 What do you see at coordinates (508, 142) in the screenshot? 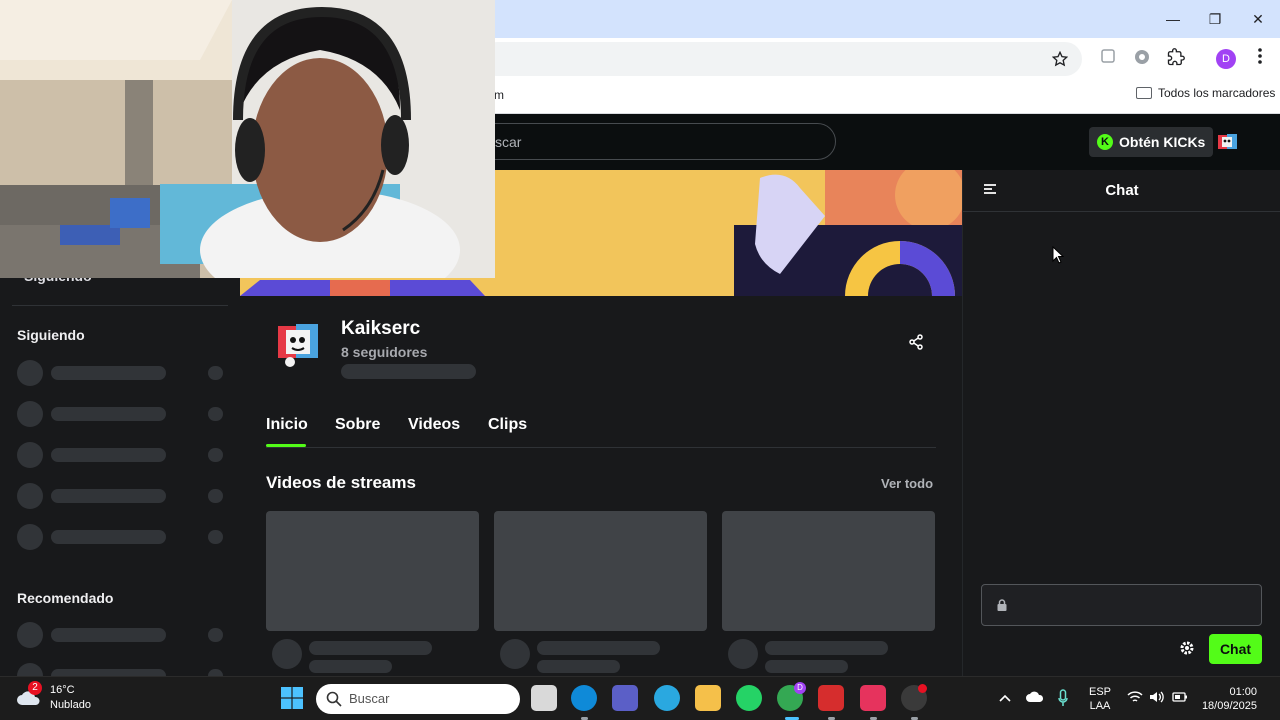
I see `search-placeholder: scar` at bounding box center [508, 142].